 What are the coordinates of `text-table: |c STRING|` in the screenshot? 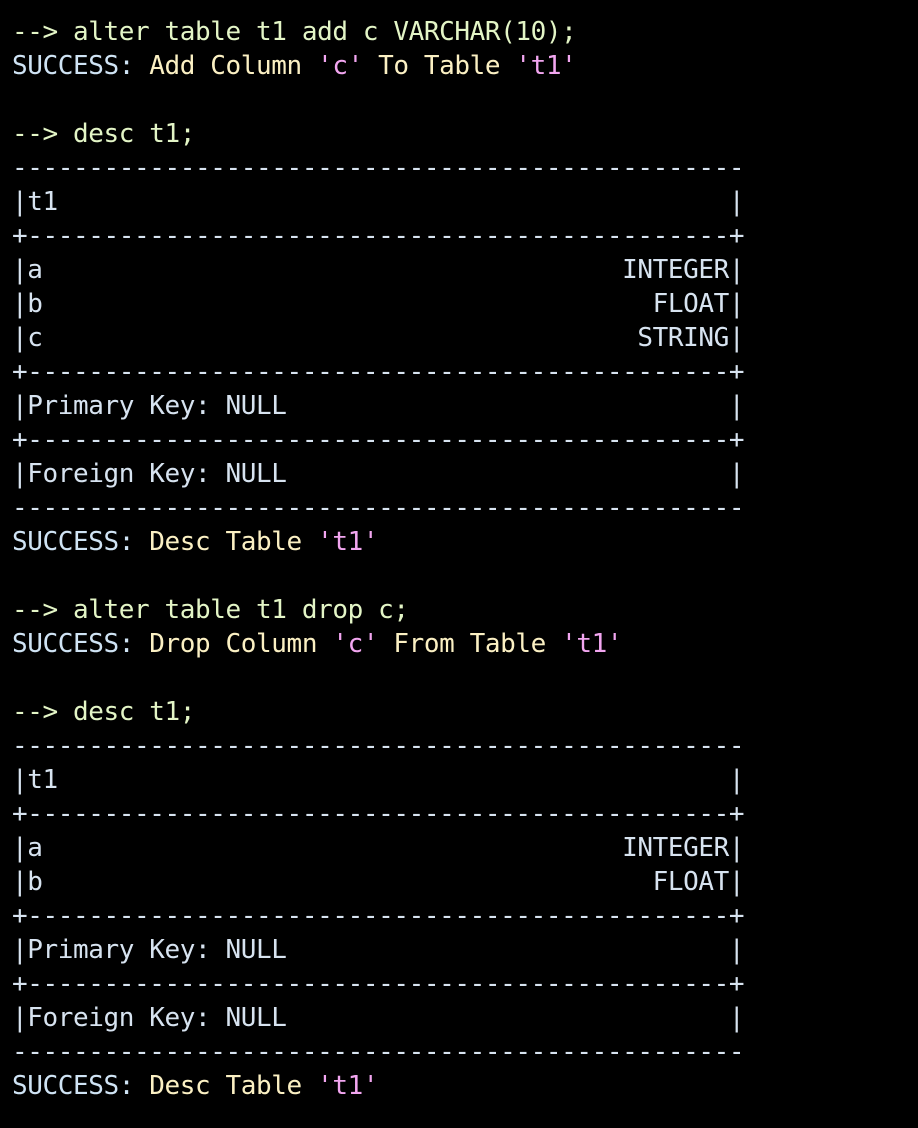 It's located at (378, 338).